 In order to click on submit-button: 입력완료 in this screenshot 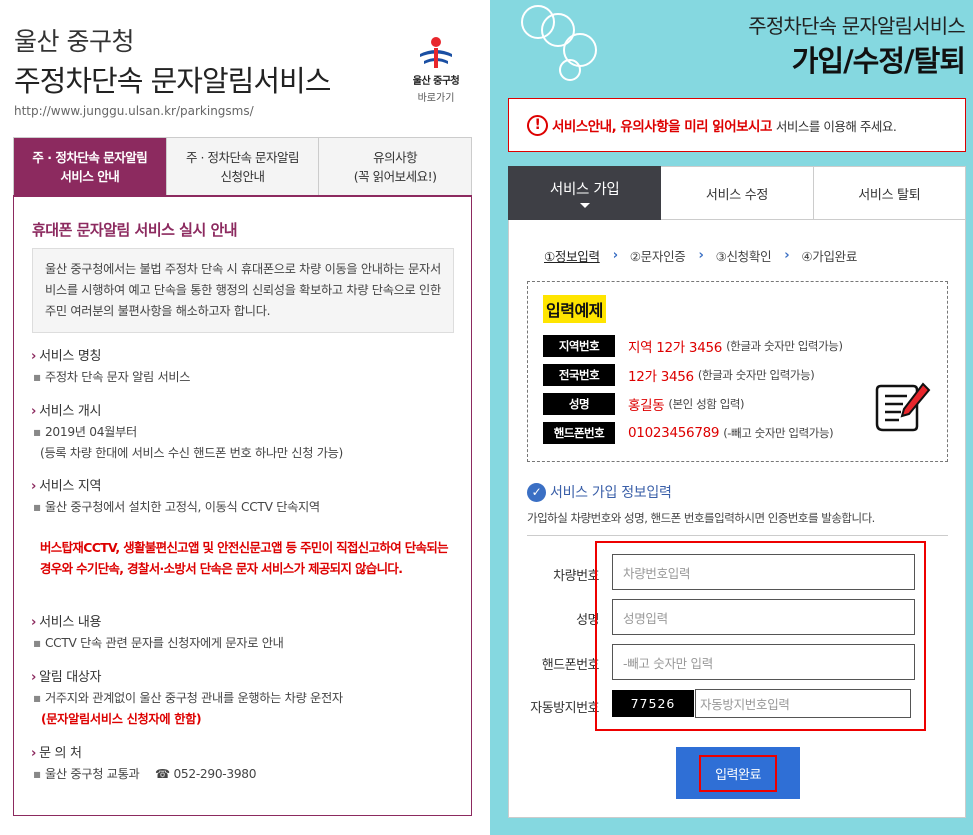, I will do `click(738, 773)`.